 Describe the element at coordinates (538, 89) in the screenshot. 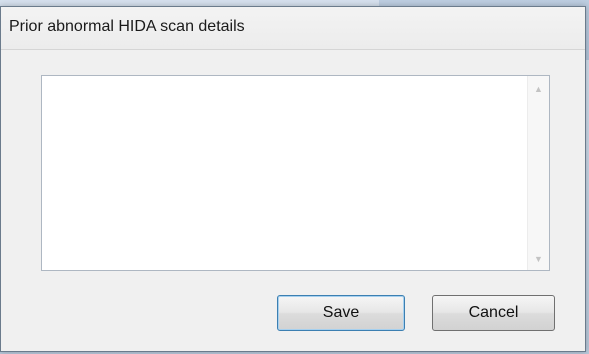

I see `scroll-up-icon: ▲` at that location.